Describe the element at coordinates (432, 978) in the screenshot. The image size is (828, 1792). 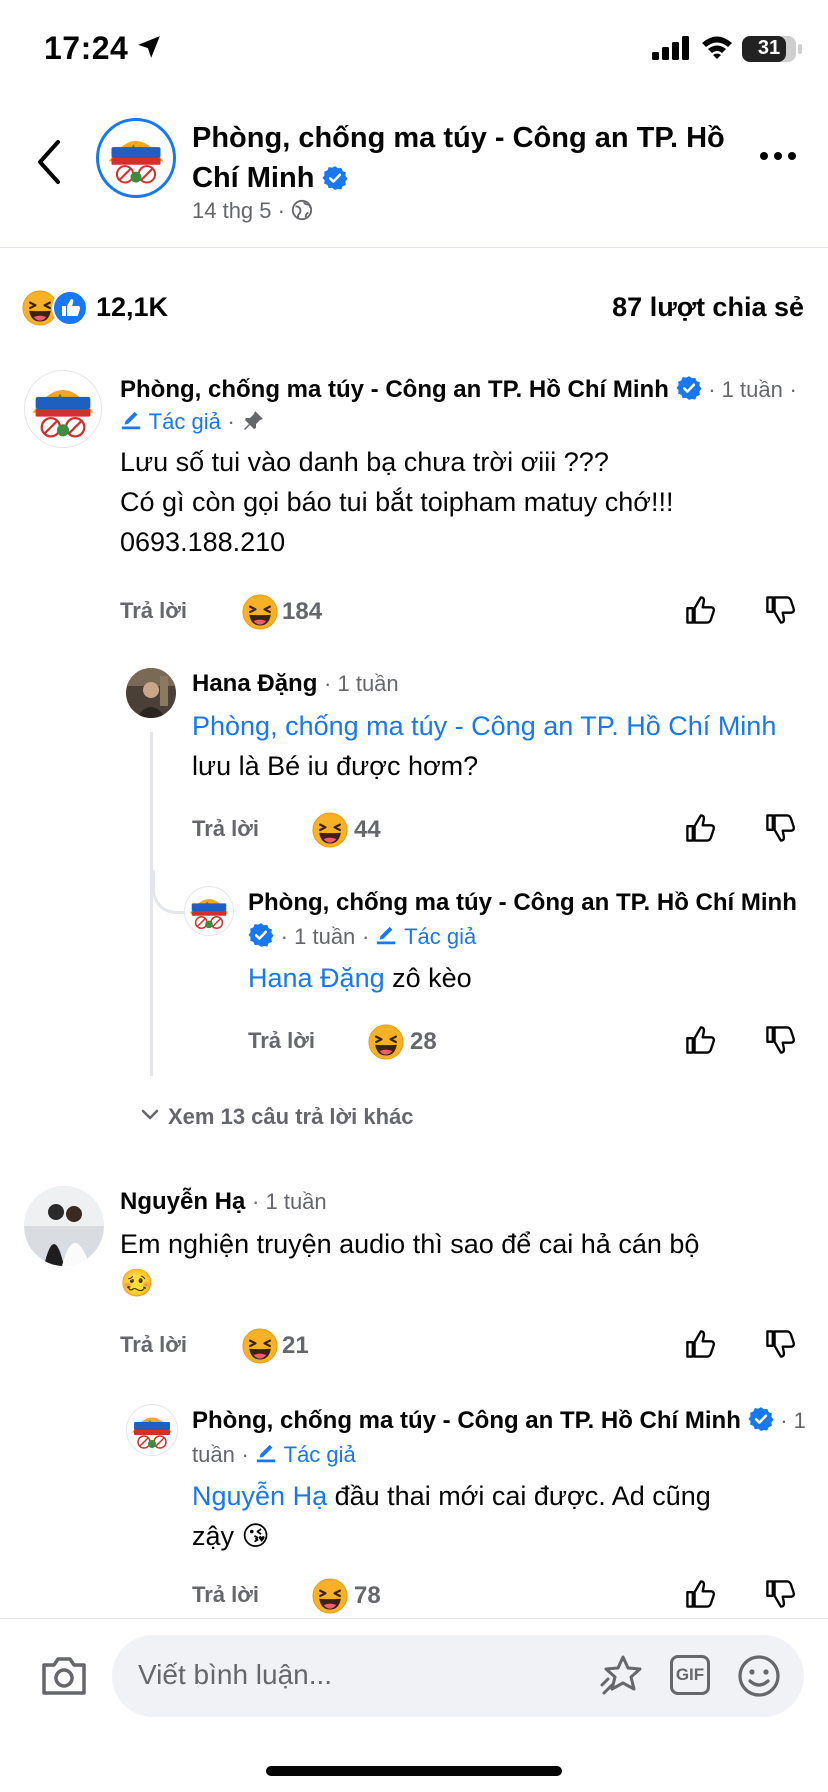
I see `comment-body: zô kèo` at that location.